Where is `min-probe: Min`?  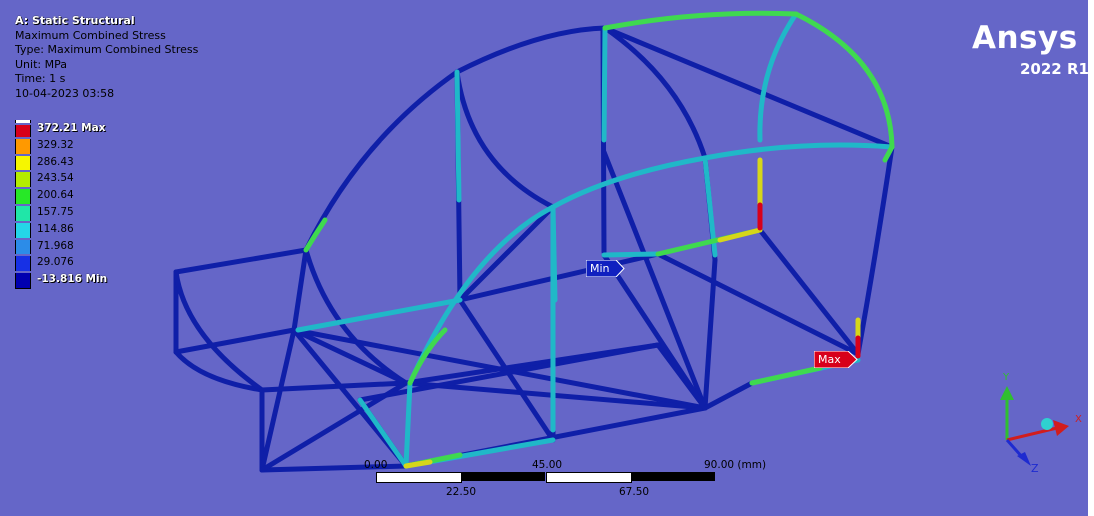 min-probe: Min is located at coordinates (605, 268).